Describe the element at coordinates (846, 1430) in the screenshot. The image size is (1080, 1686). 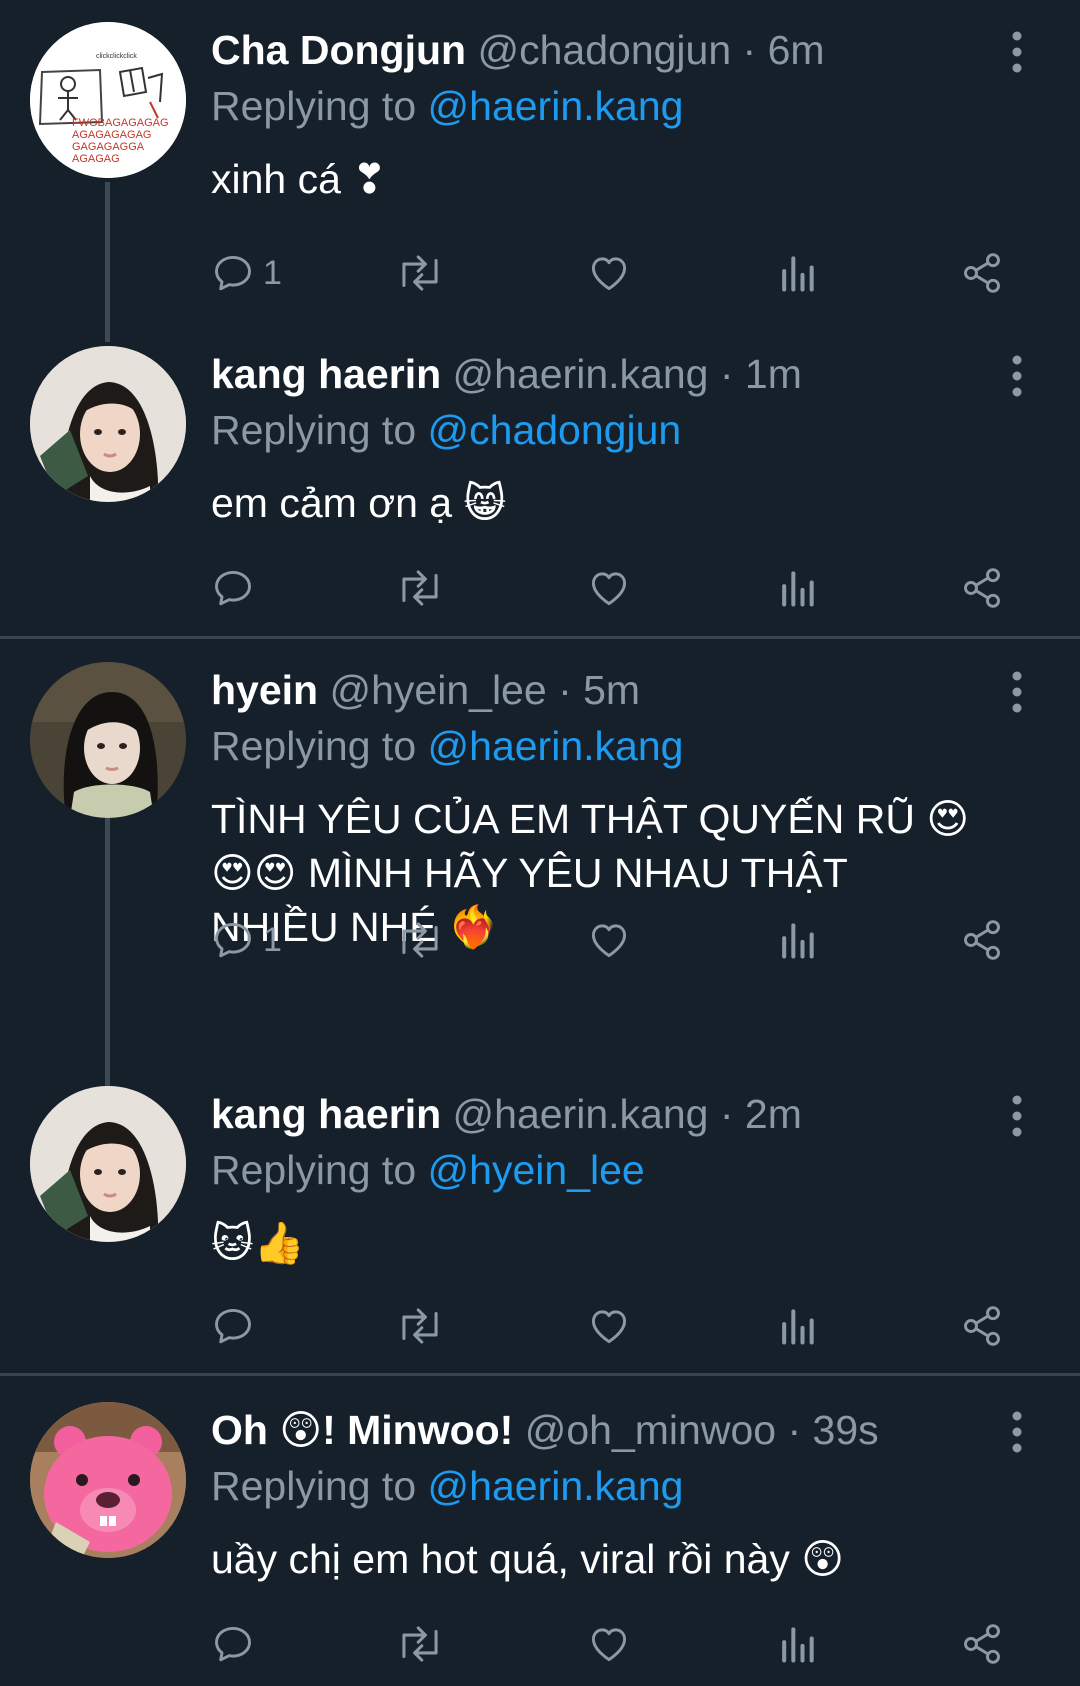
I see `timestamp: 39s` at that location.